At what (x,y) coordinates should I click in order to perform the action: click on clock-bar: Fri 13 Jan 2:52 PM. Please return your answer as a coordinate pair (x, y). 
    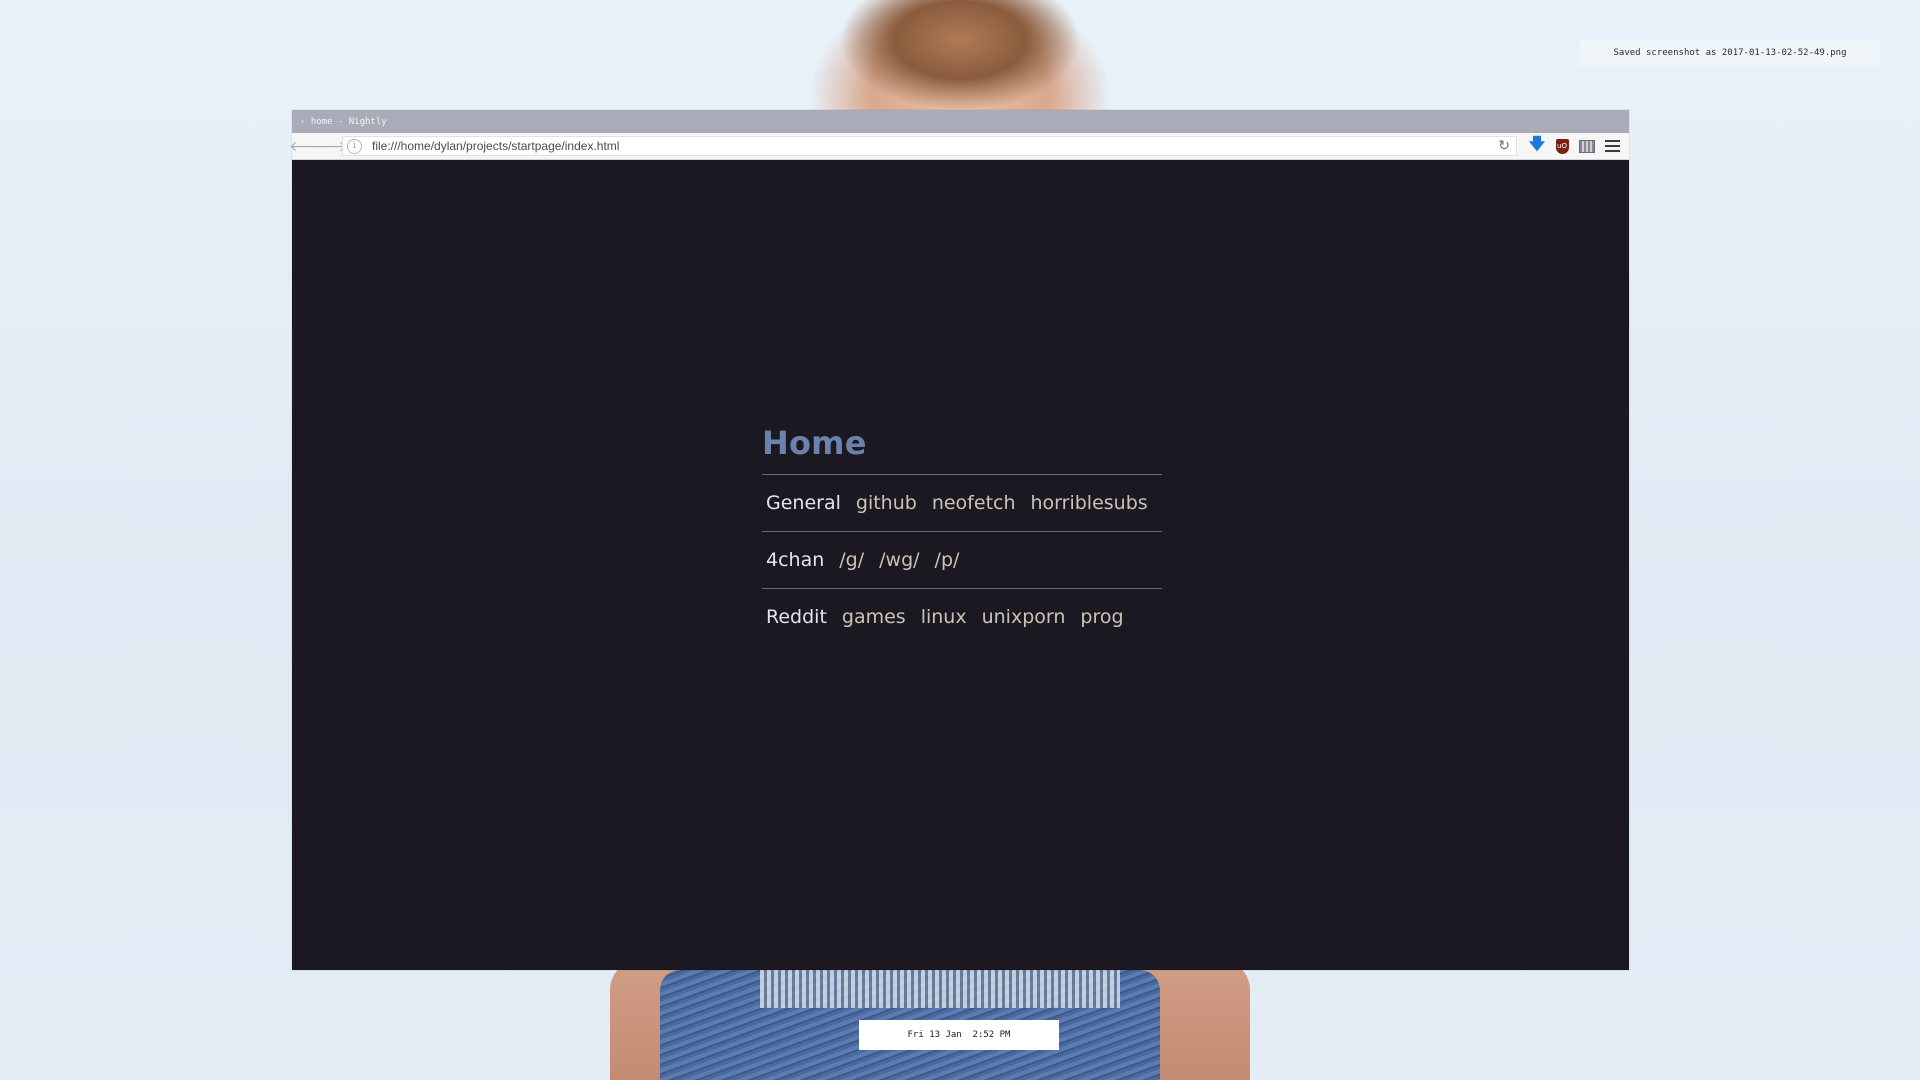
    Looking at the image, I should click on (959, 1035).